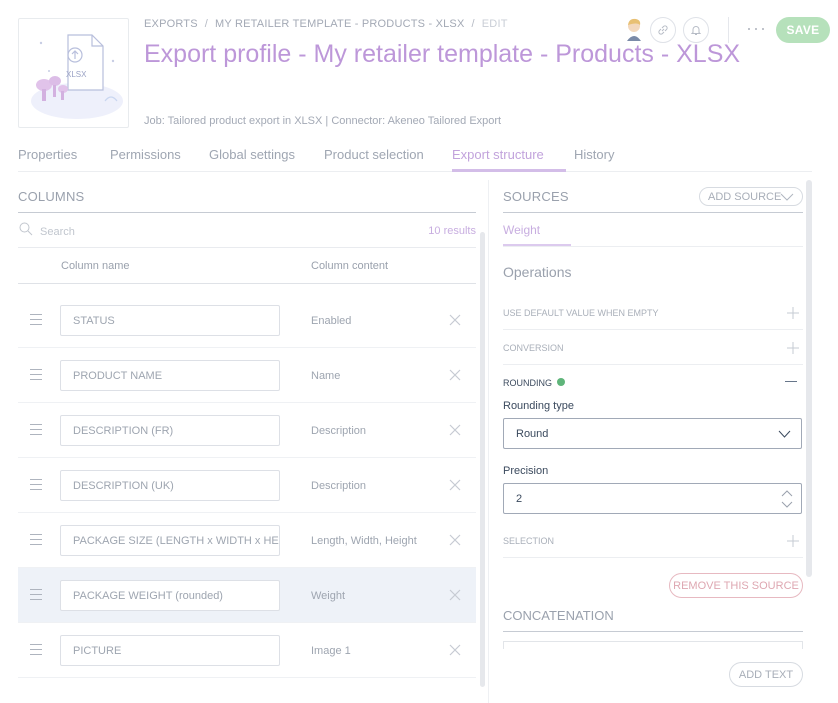 The image size is (838, 703). What do you see at coordinates (653, 348) in the screenshot?
I see `operation-conversion: CONVERSION` at bounding box center [653, 348].